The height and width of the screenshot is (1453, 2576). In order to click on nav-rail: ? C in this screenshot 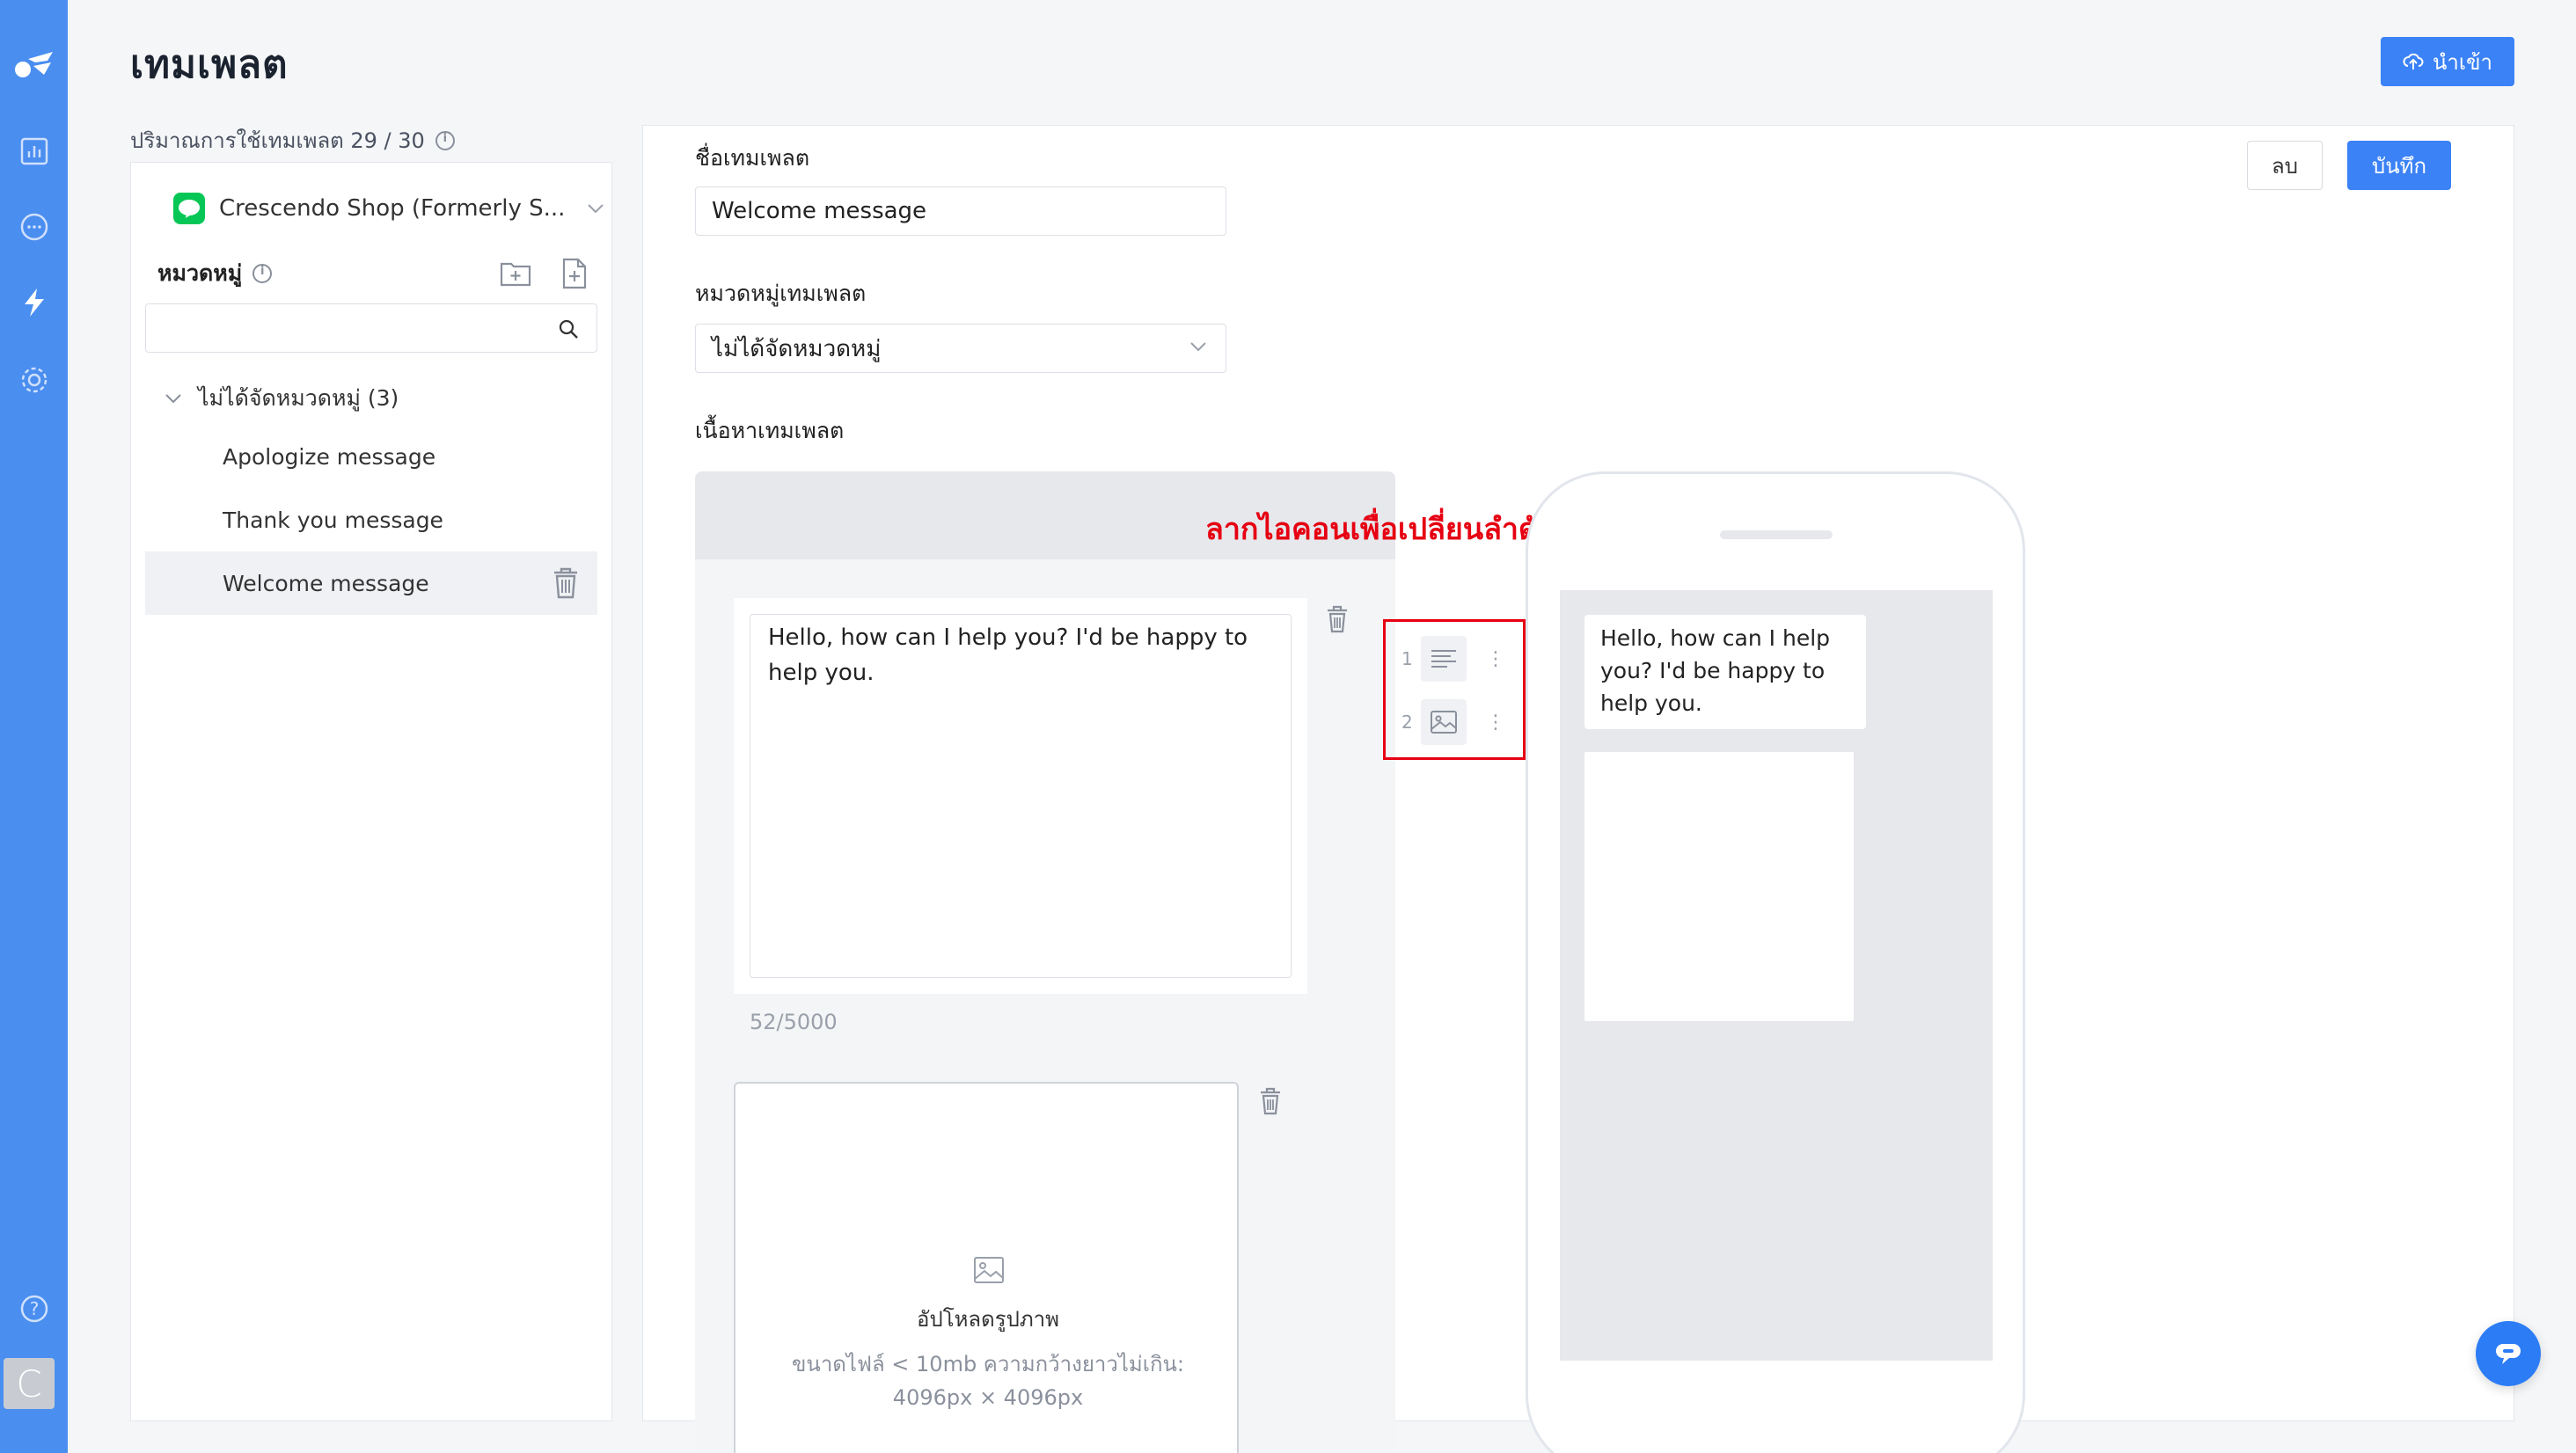, I will do `click(34, 726)`.